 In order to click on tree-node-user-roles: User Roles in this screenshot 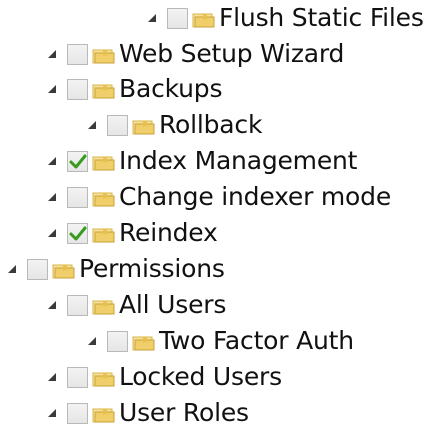, I will do `click(148, 413)`.